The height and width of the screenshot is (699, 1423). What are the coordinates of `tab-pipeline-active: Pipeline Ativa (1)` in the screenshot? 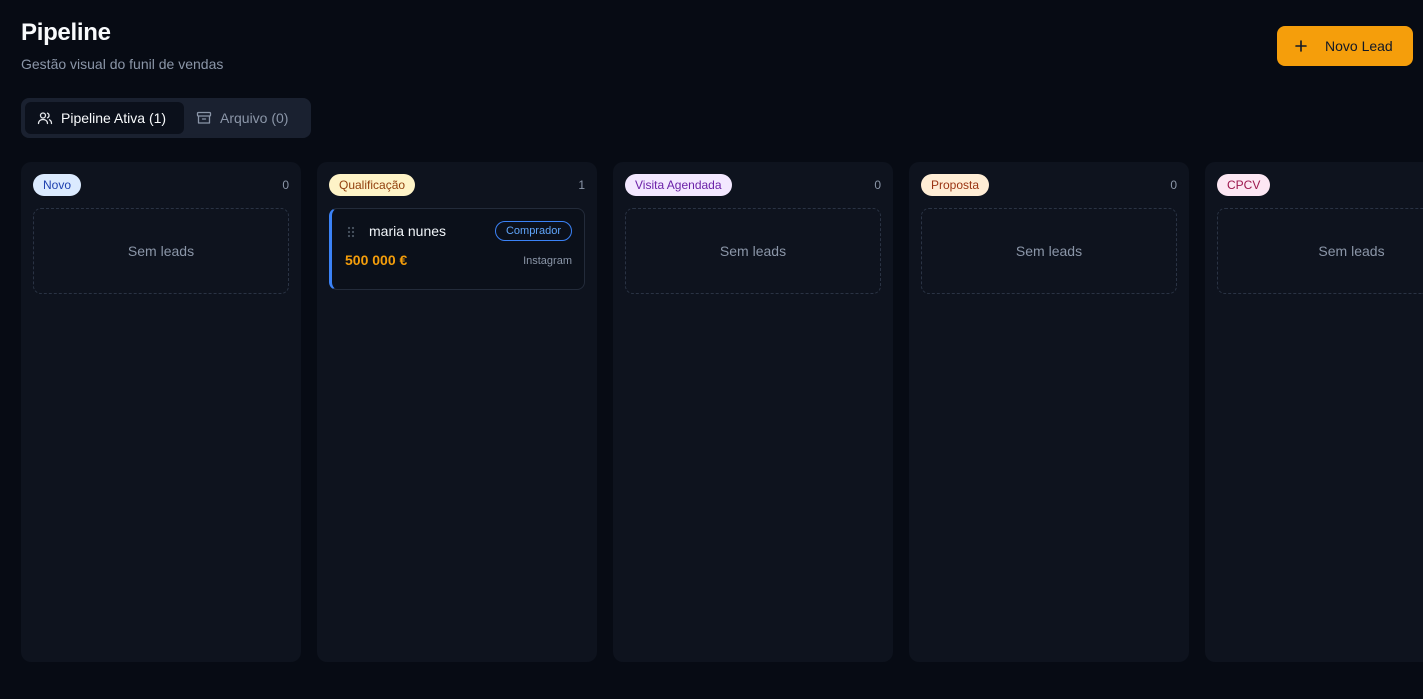 It's located at (104, 118).